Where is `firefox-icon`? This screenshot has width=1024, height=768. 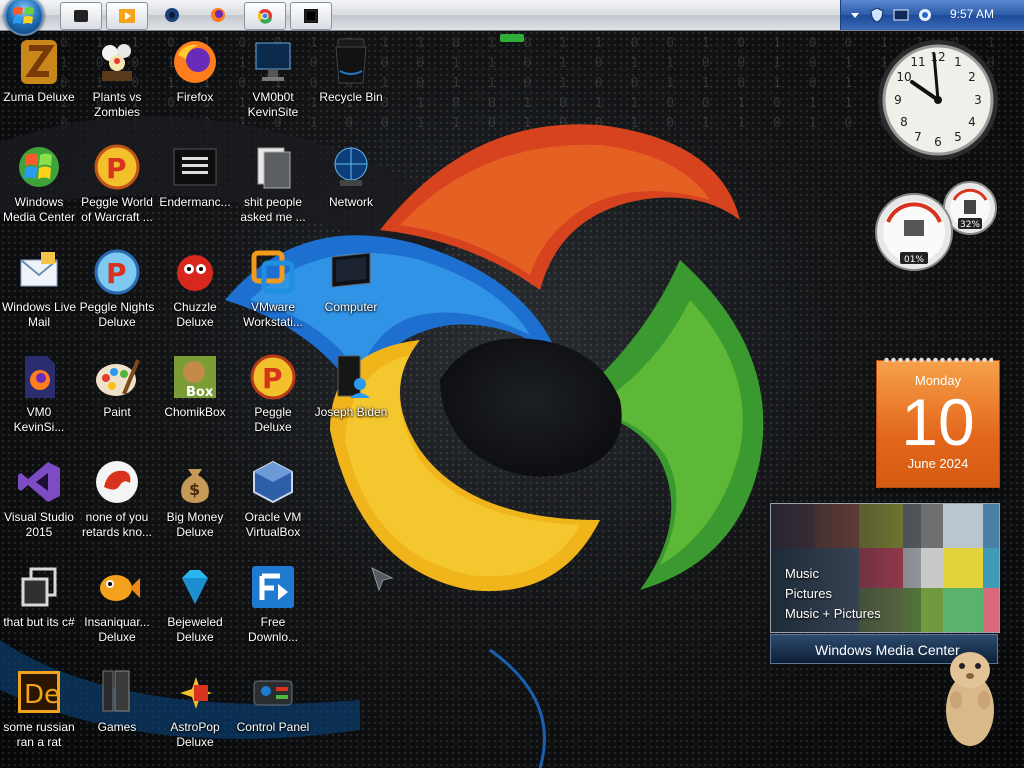
firefox-icon is located at coordinates (195, 62).